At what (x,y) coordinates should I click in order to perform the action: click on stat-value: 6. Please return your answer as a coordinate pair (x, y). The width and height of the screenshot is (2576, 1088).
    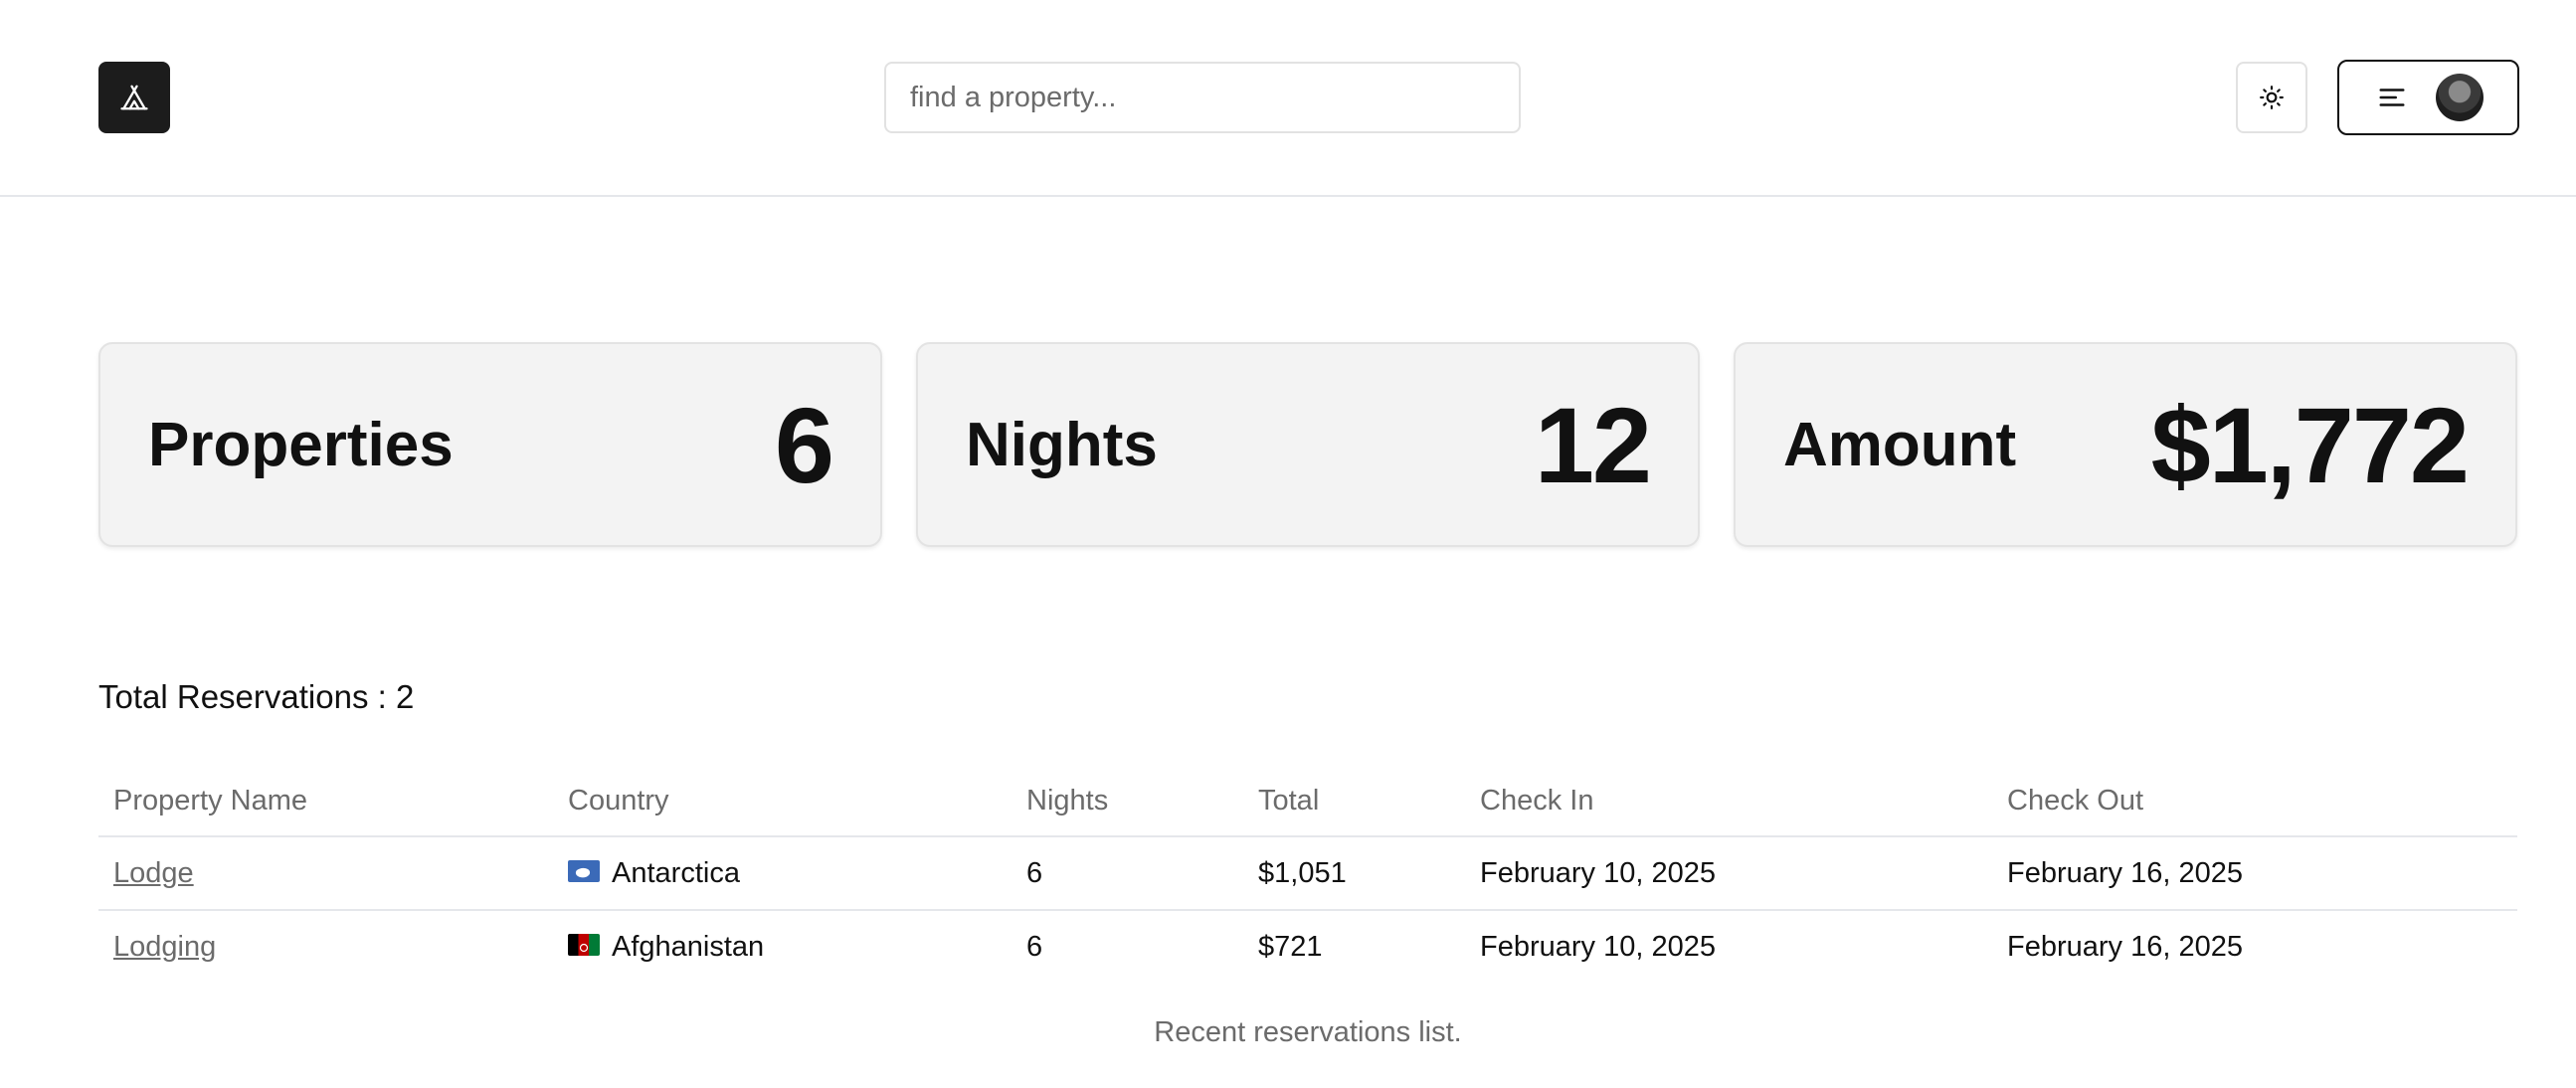
    Looking at the image, I should click on (804, 445).